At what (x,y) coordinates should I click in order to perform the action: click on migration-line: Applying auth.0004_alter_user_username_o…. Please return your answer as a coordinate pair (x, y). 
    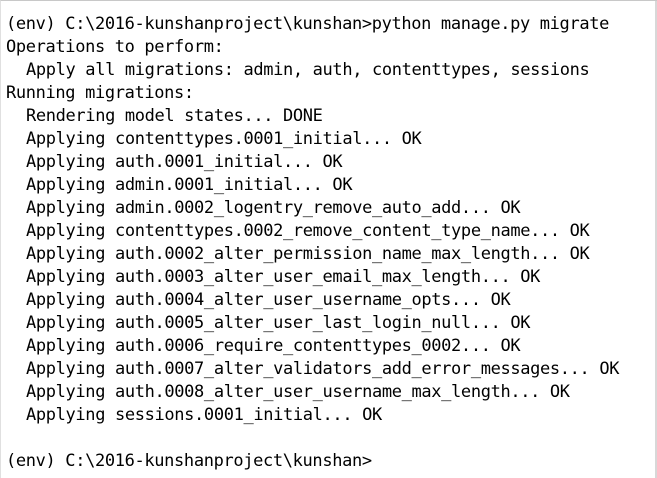
    Looking at the image, I should click on (268, 300).